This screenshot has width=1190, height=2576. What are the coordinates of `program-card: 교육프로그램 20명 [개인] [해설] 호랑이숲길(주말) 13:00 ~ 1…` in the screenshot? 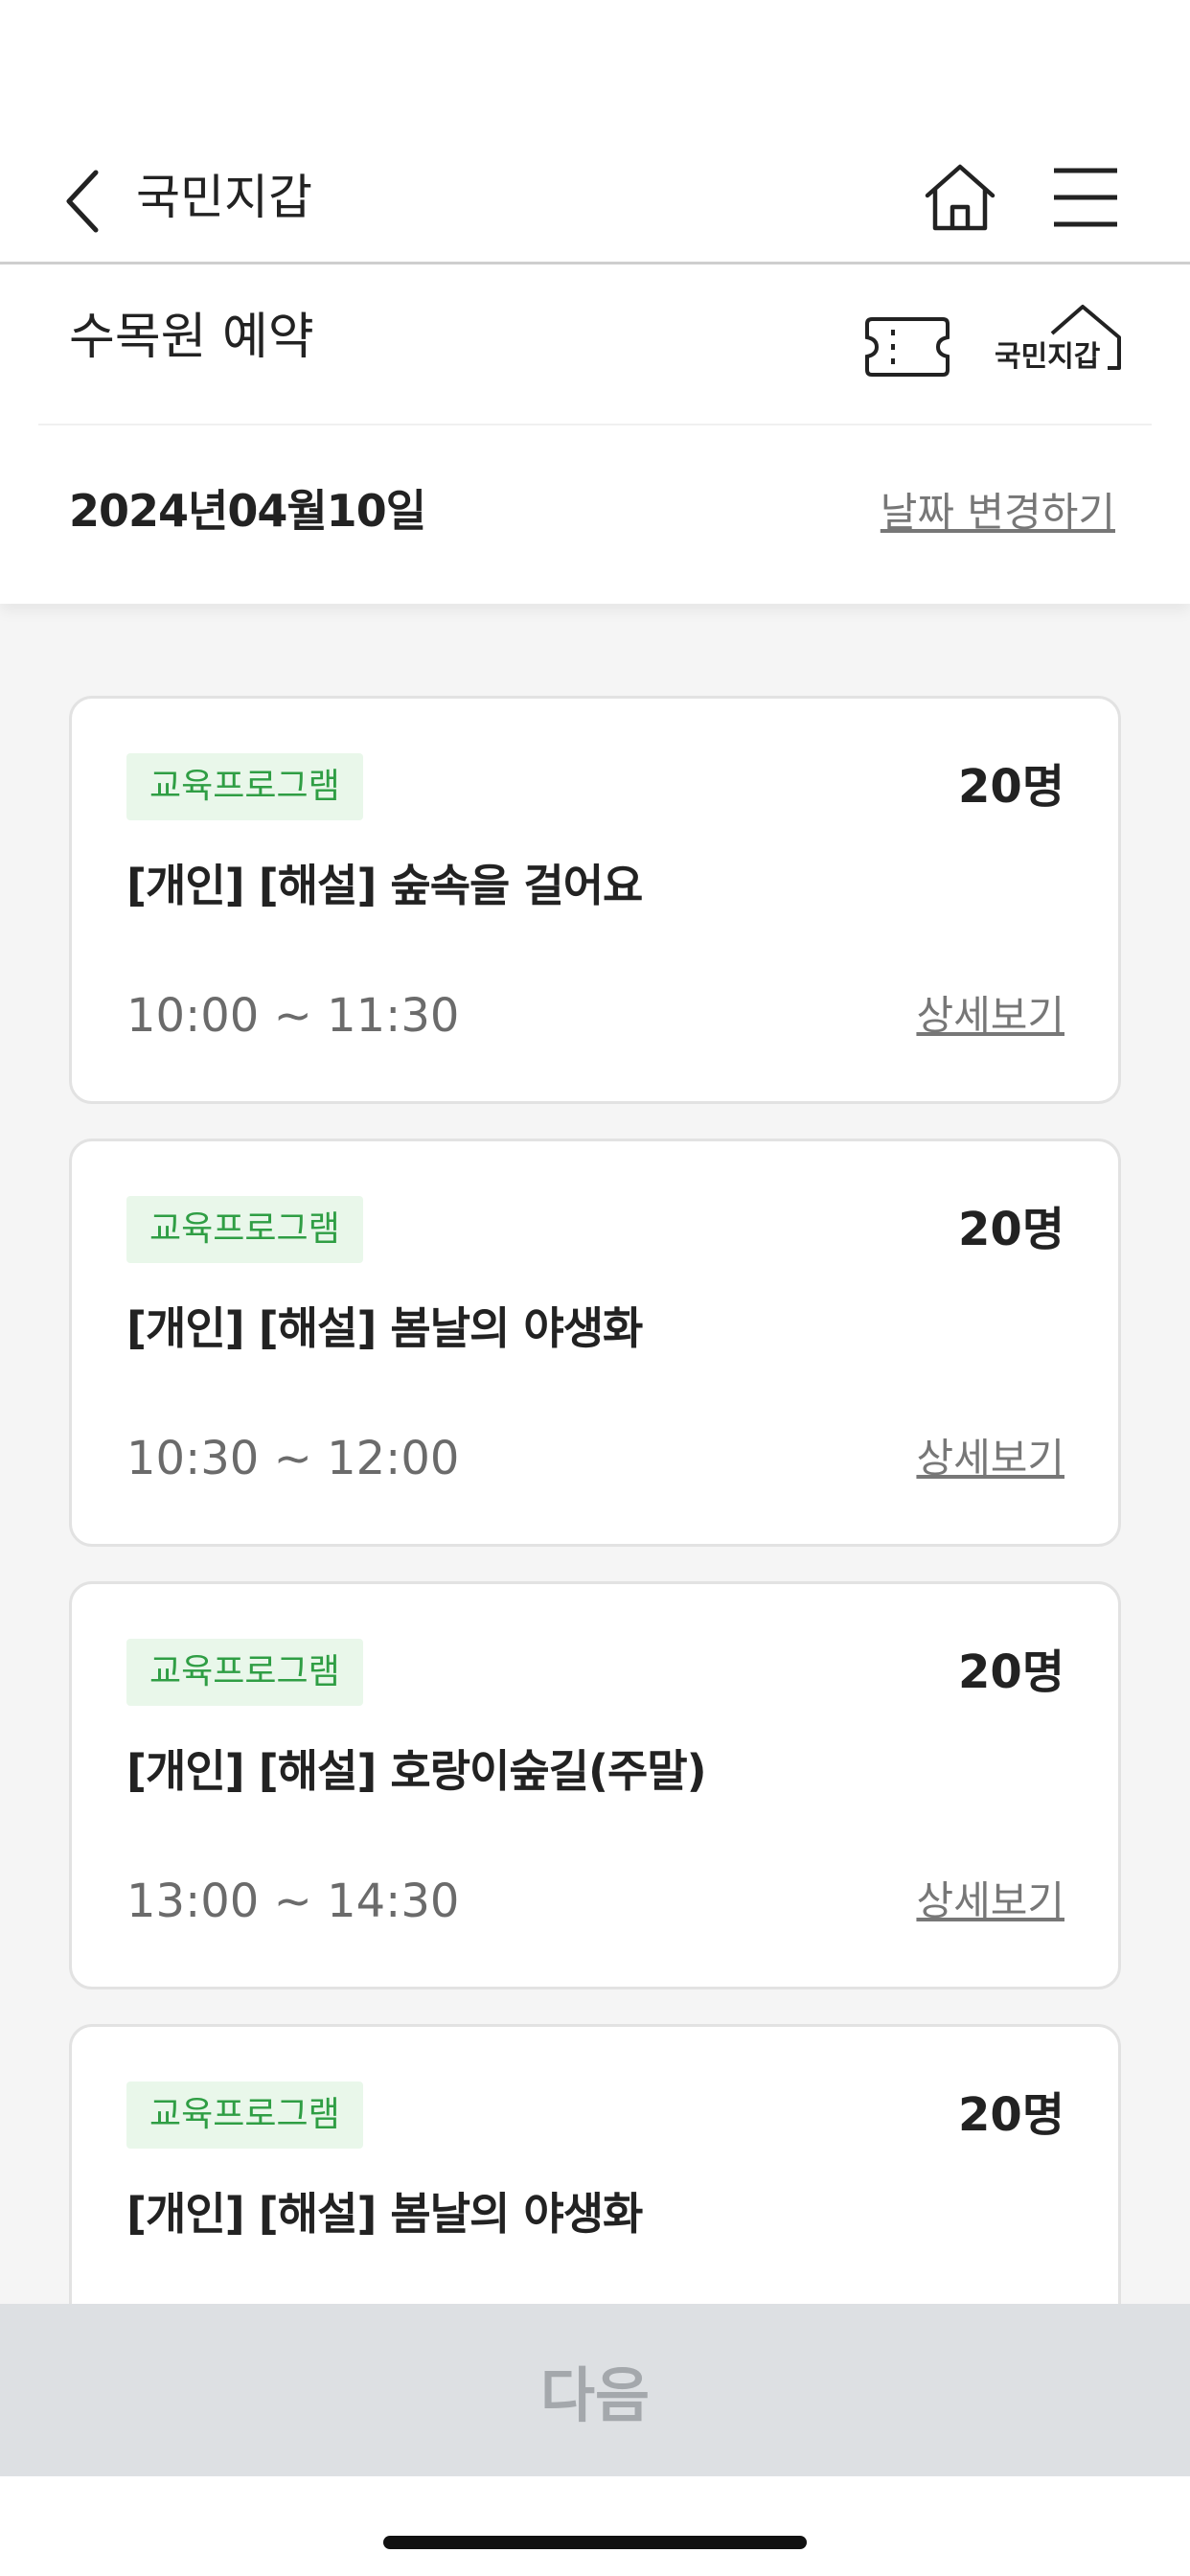 It's located at (595, 1786).